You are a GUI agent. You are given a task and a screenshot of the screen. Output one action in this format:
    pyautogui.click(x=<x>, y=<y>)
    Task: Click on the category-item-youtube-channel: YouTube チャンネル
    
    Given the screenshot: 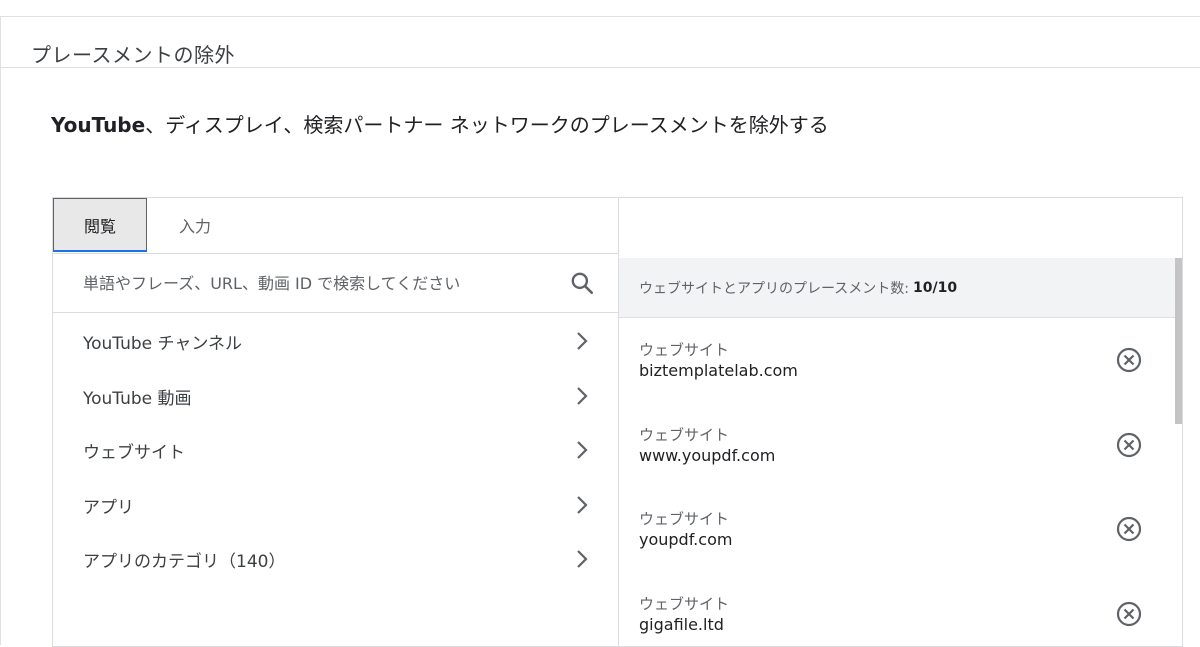 What is the action you would take?
    pyautogui.click(x=335, y=340)
    